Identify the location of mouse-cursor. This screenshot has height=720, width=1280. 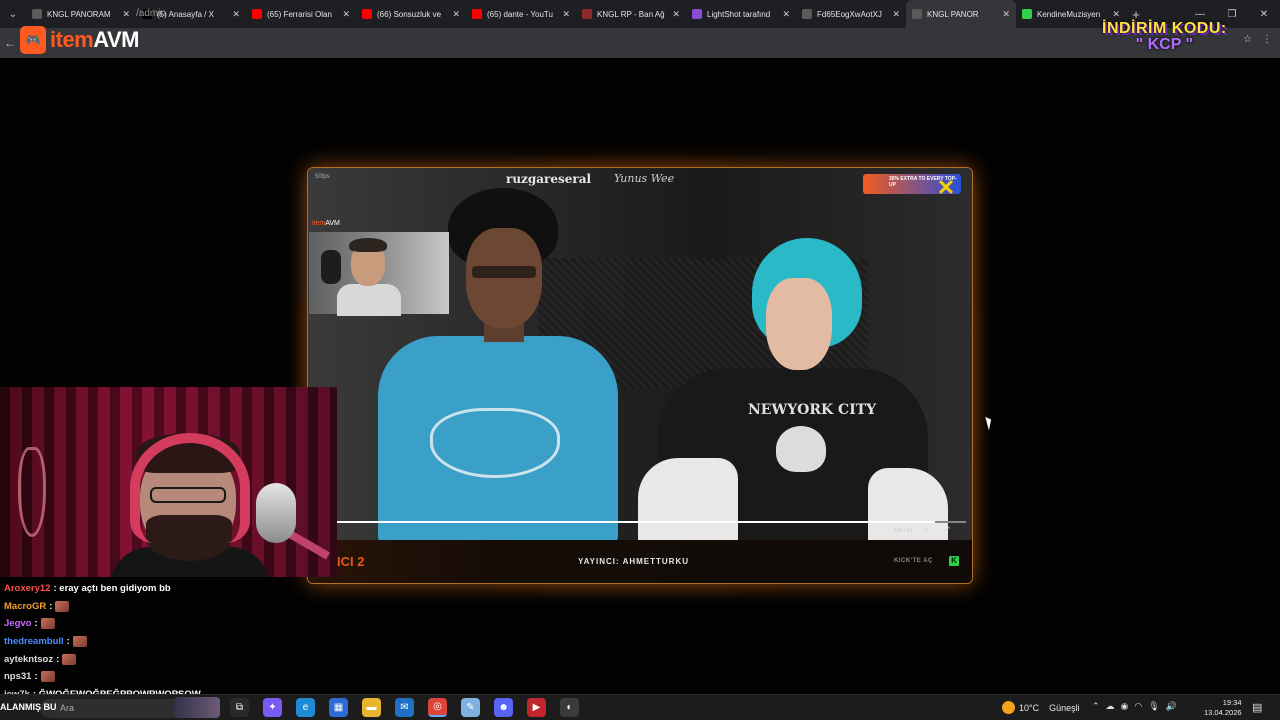
(989, 423).